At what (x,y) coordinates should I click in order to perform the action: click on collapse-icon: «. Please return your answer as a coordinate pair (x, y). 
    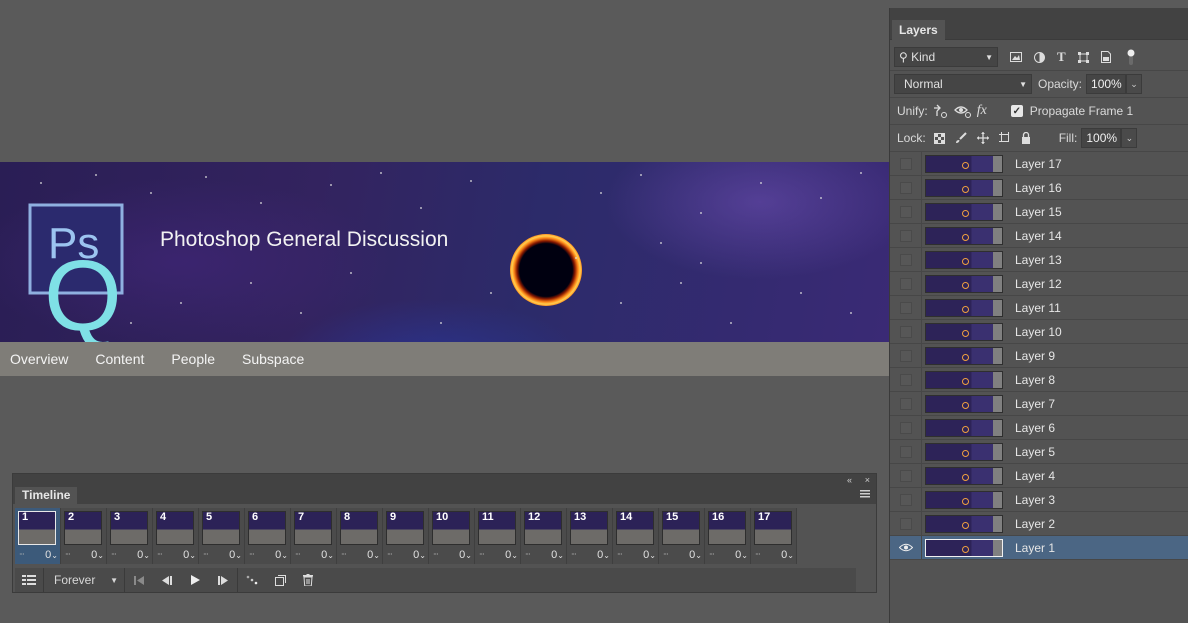
    Looking at the image, I should click on (849, 480).